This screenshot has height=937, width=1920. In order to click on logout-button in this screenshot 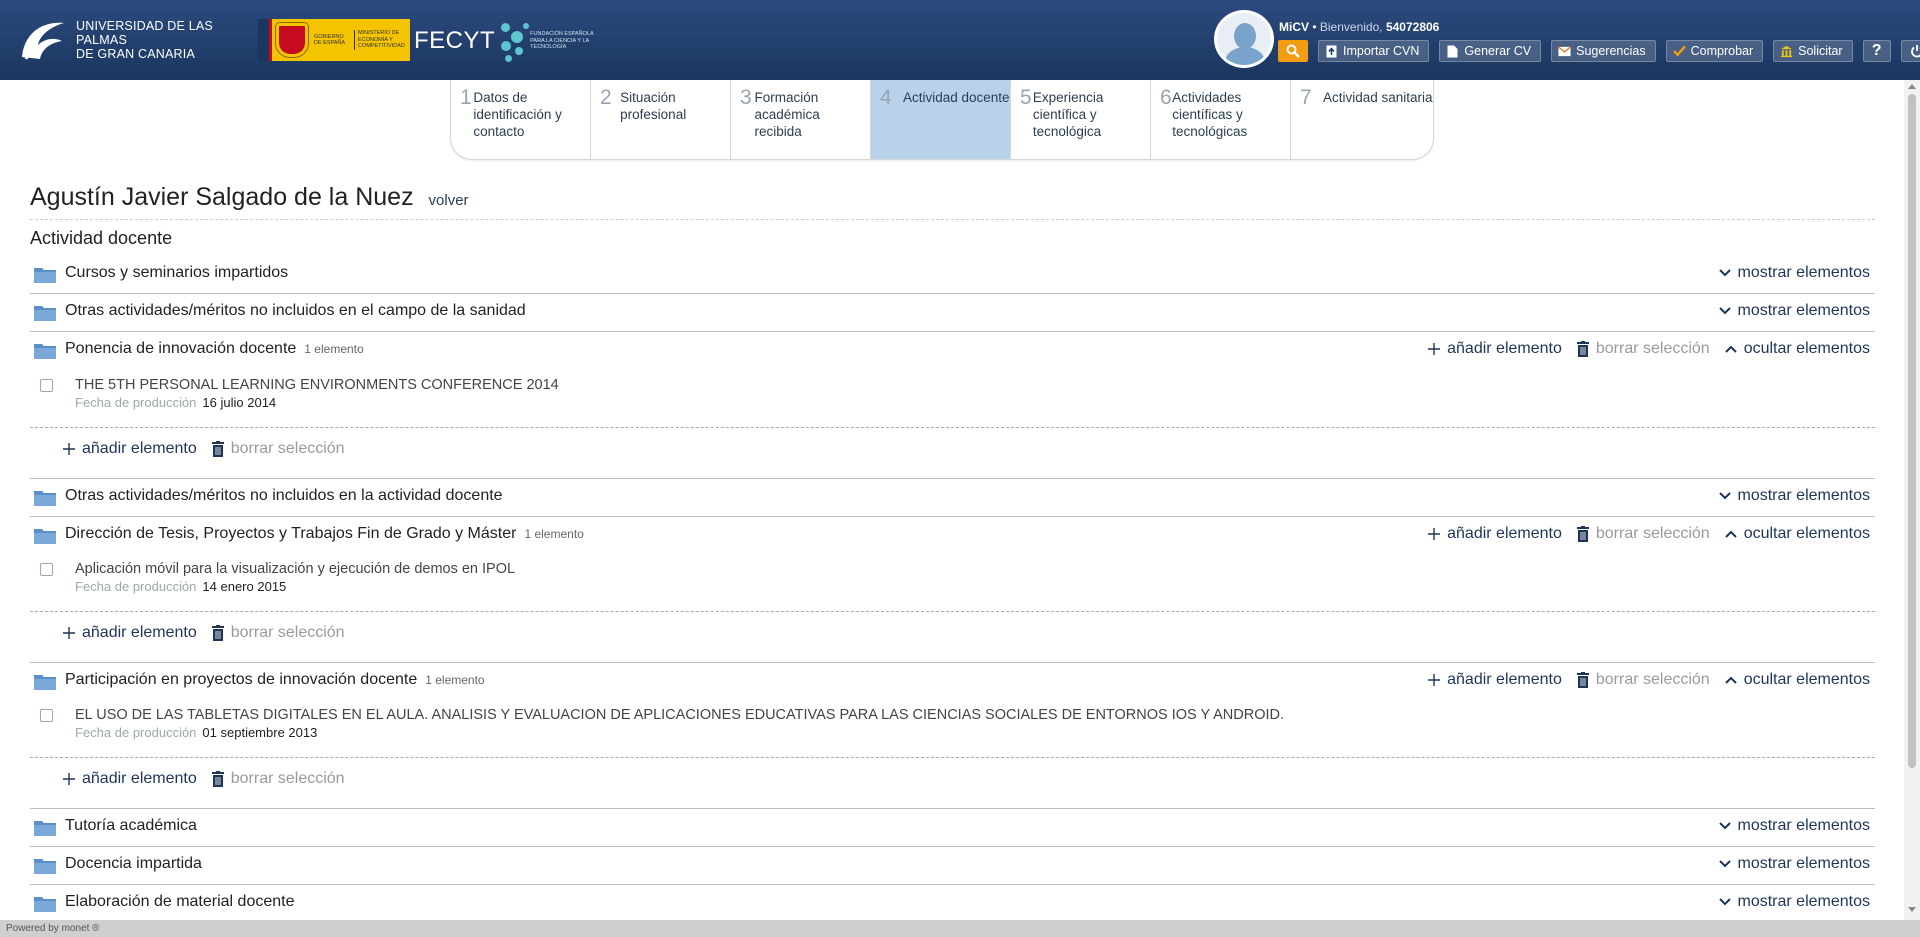, I will do `click(1910, 51)`.